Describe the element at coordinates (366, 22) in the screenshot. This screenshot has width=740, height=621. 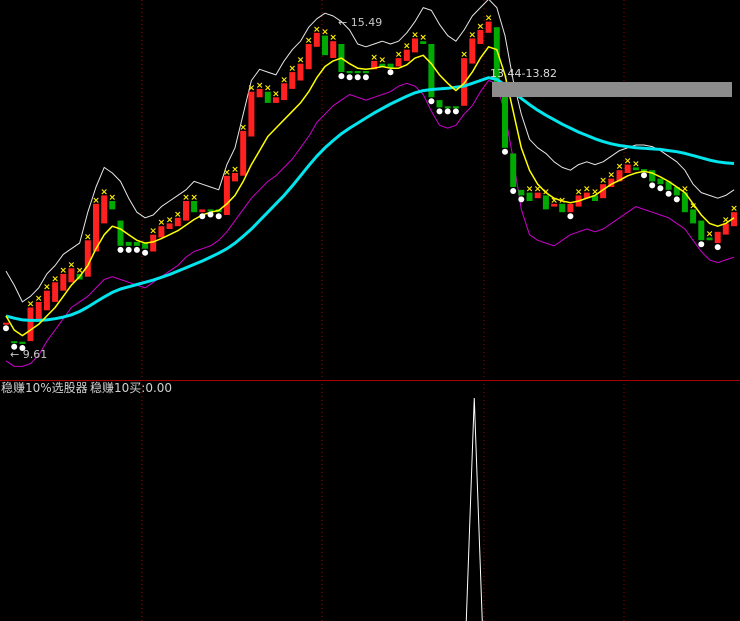
I see `high-value: 15.49` at that location.